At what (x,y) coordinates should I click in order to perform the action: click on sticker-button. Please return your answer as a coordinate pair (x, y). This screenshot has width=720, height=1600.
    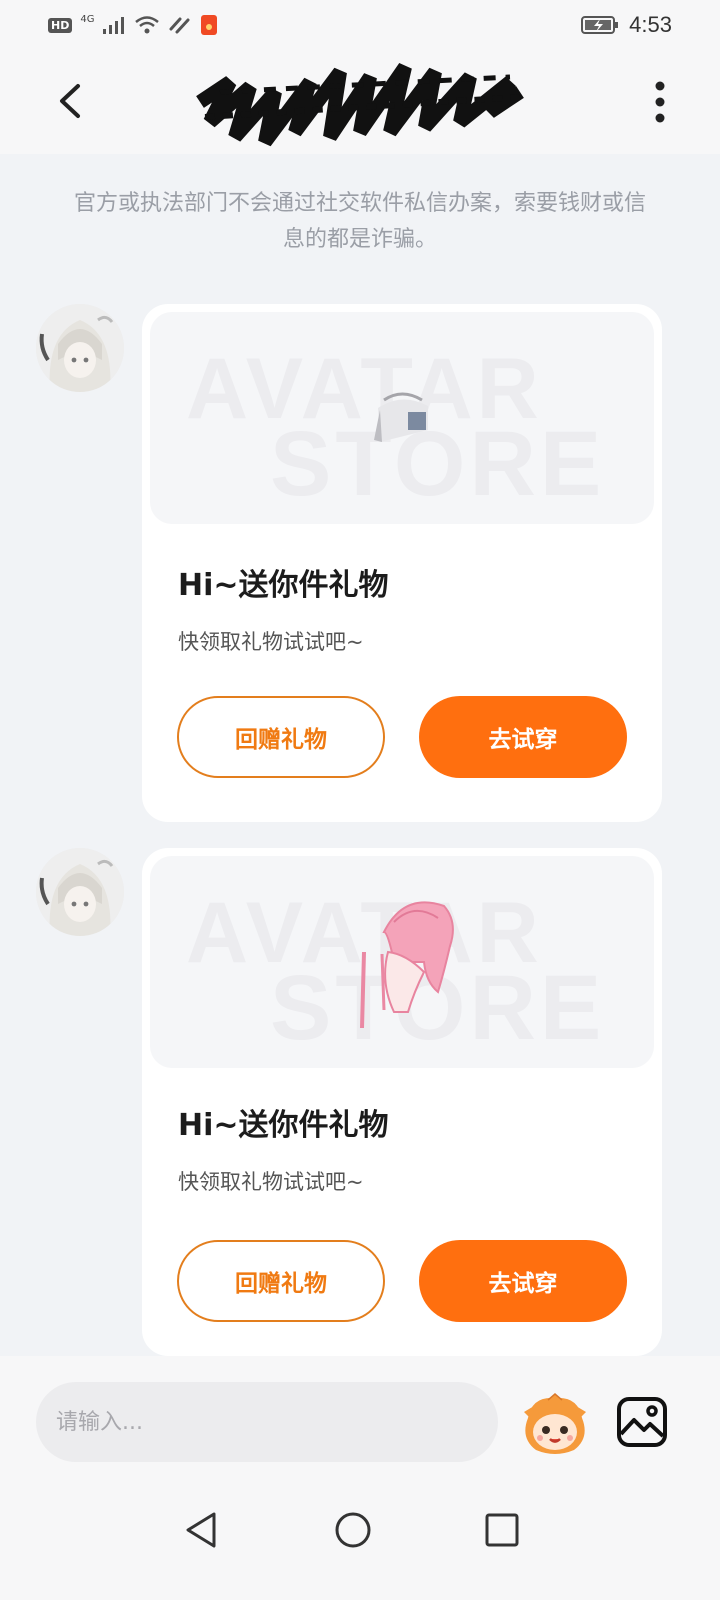
    Looking at the image, I should click on (555, 1424).